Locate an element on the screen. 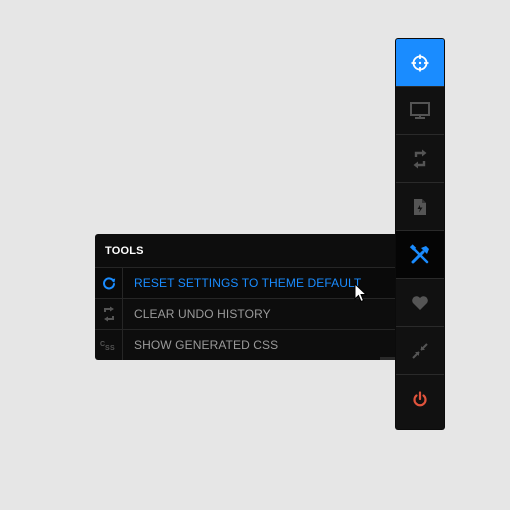 The width and height of the screenshot is (510, 510). toolbar-button-tools is located at coordinates (420, 255).